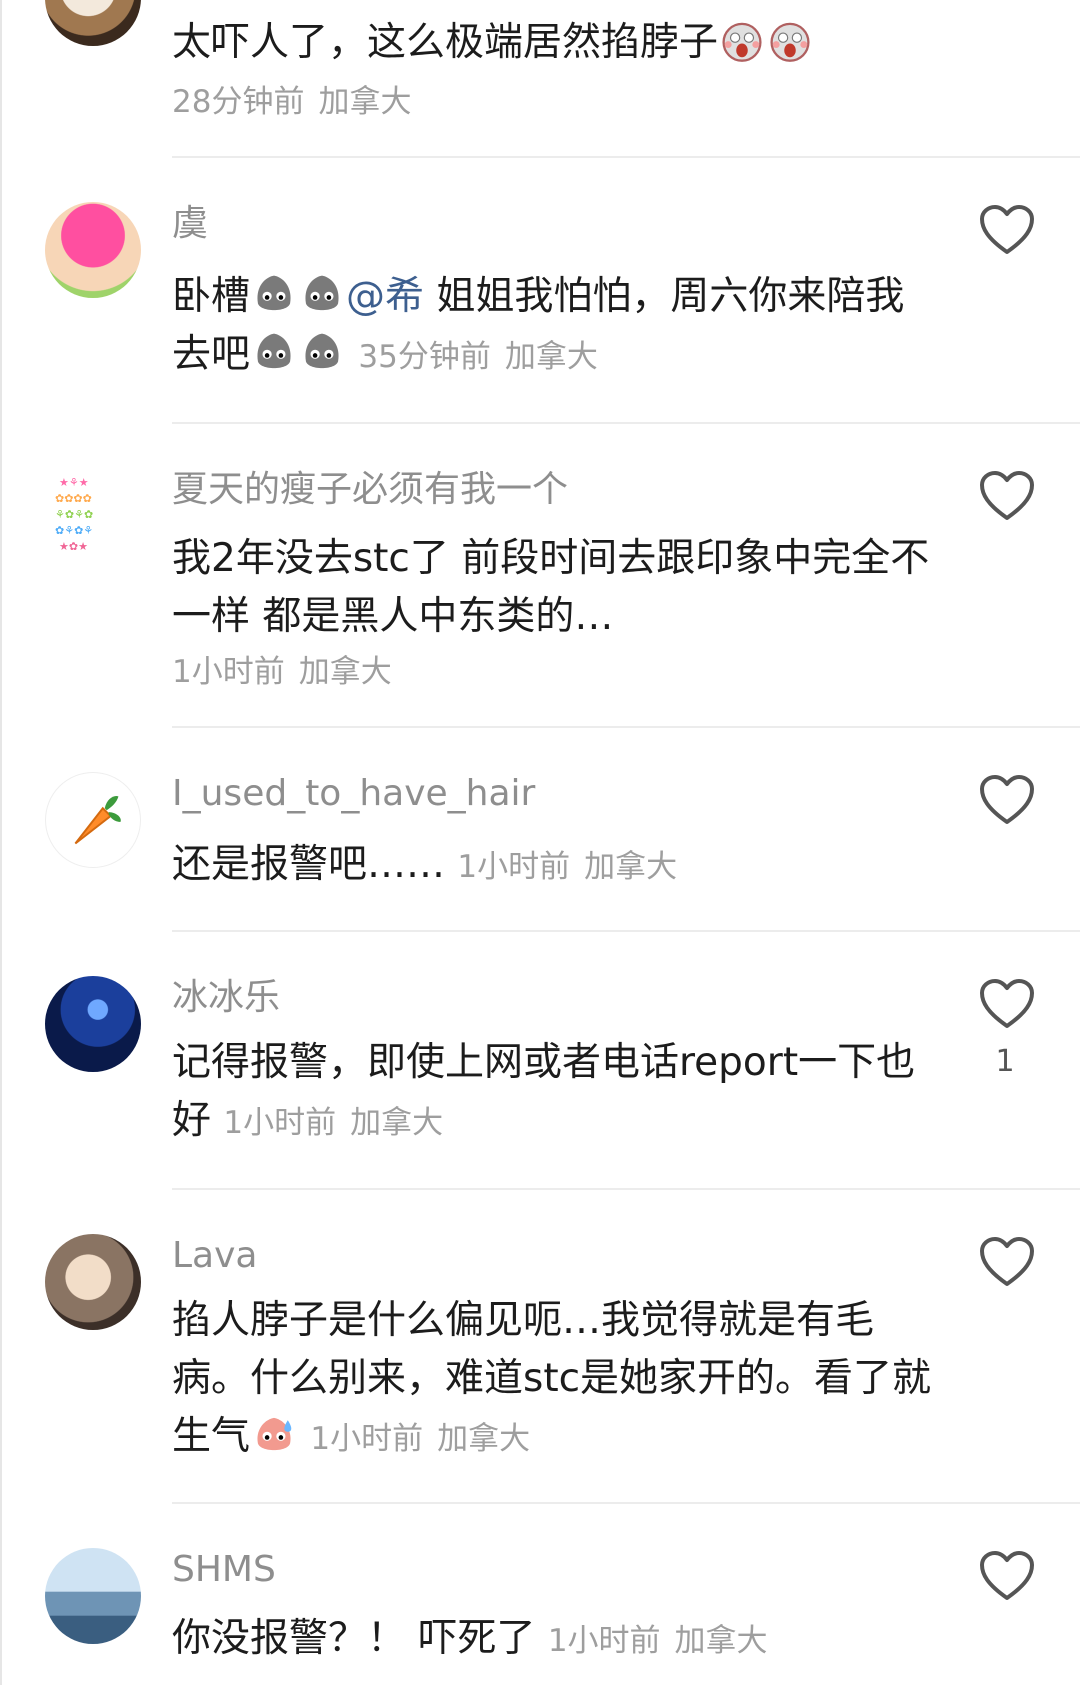 The height and width of the screenshot is (1685, 1080). I want to click on avatar: ★⚘★ ✿✿✿✿ ⚘✿⚘✿ ✿⚘✿⚘ ★✿★, so click(93, 514).